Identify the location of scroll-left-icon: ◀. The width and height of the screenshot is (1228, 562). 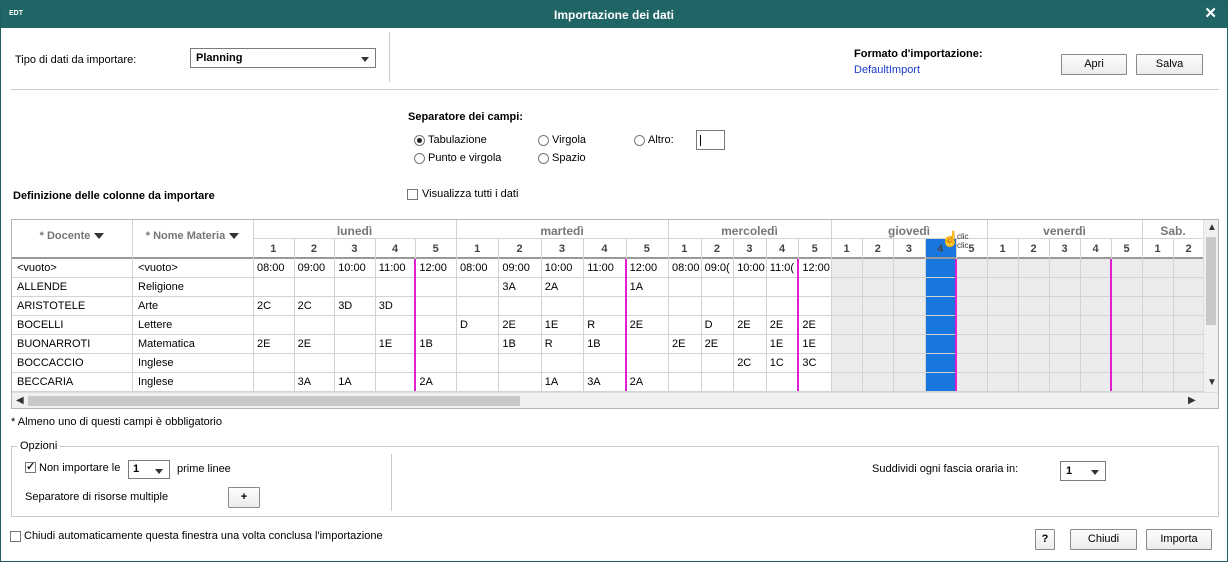
(20, 400).